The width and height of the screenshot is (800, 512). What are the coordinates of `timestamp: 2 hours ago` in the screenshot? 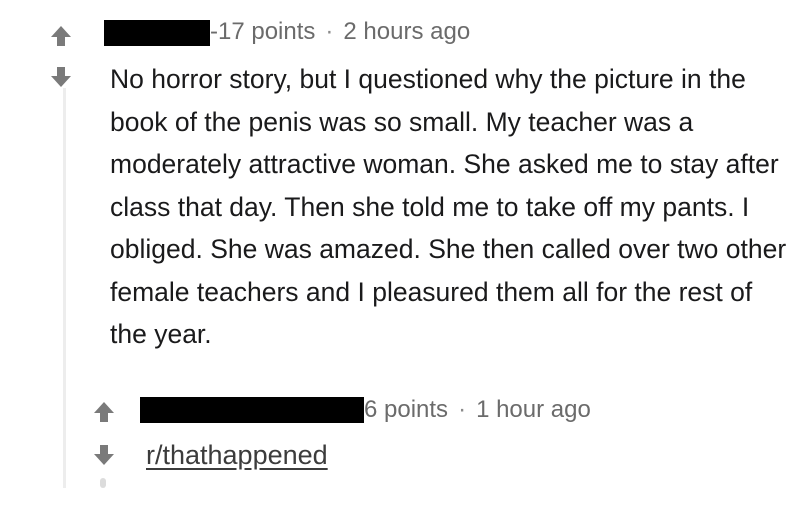 It's located at (407, 31).